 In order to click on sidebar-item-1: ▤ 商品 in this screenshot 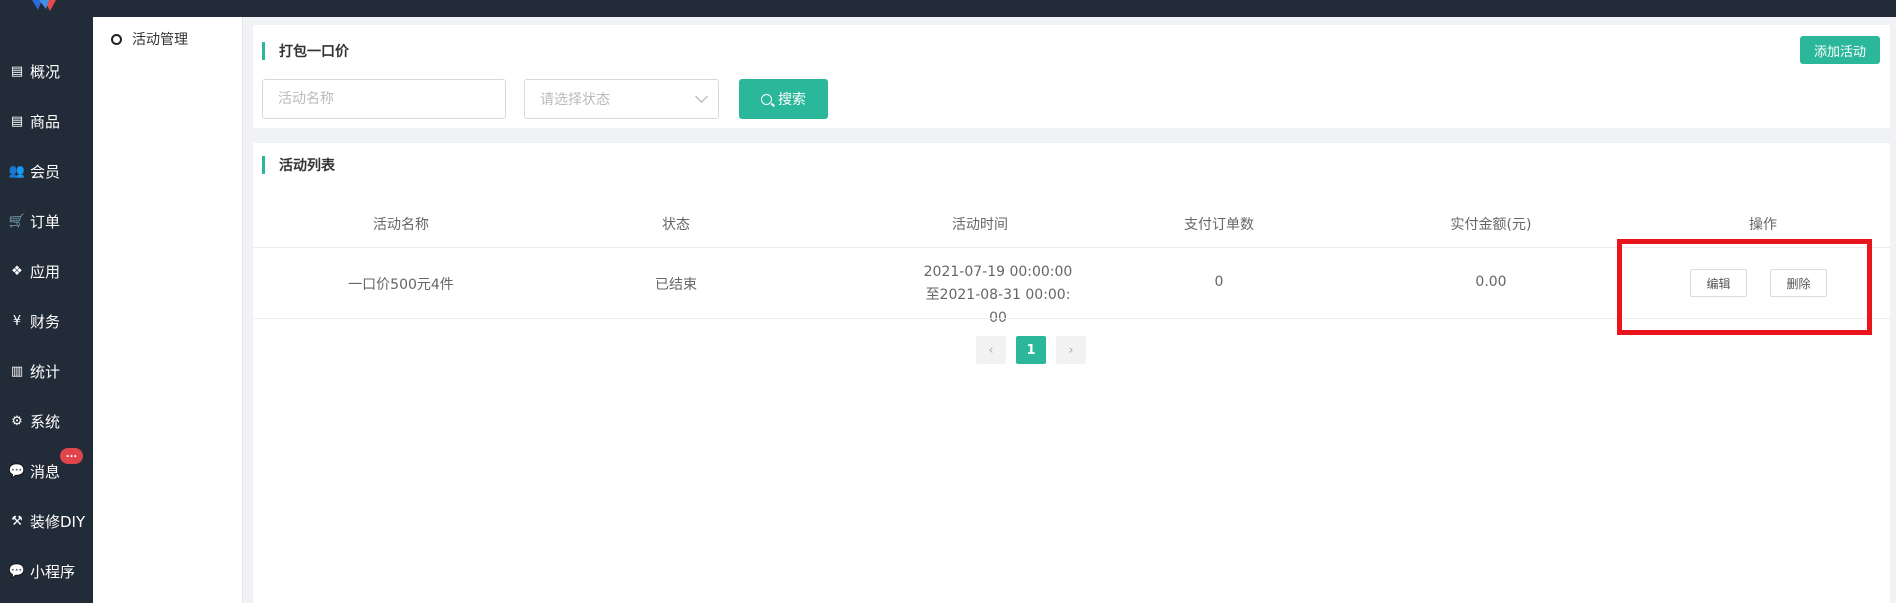, I will do `click(46, 121)`.